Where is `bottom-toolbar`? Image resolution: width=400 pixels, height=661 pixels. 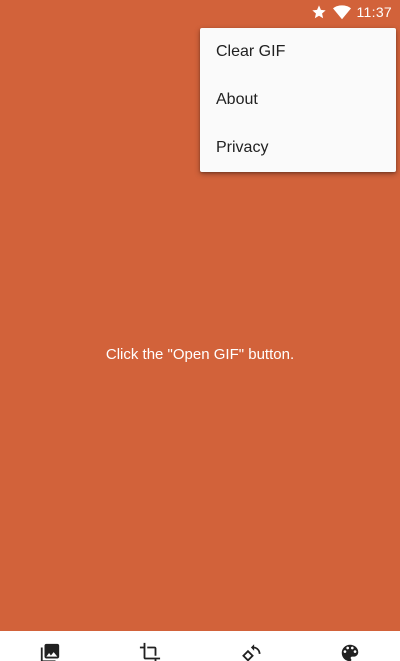
bottom-toolbar is located at coordinates (200, 646).